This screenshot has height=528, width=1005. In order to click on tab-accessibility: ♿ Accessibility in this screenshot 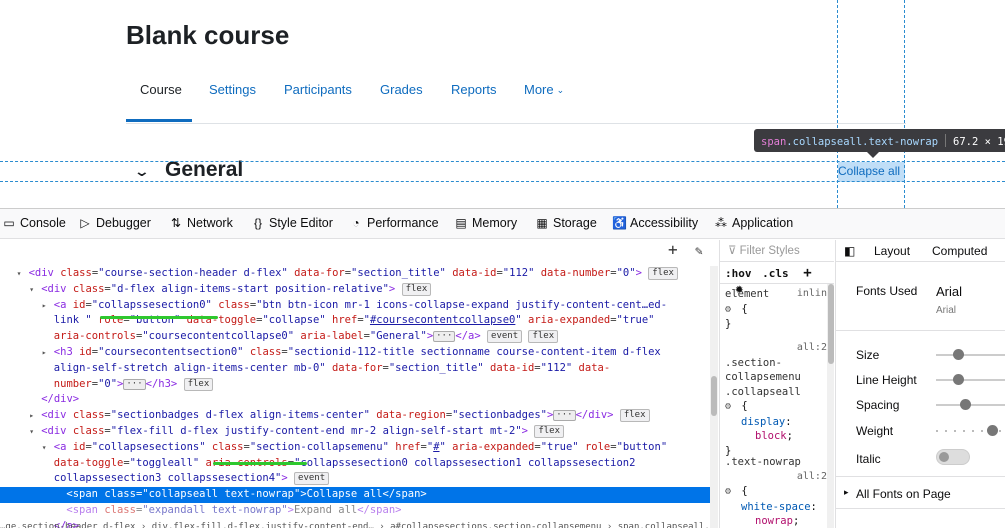, I will do `click(655, 223)`.